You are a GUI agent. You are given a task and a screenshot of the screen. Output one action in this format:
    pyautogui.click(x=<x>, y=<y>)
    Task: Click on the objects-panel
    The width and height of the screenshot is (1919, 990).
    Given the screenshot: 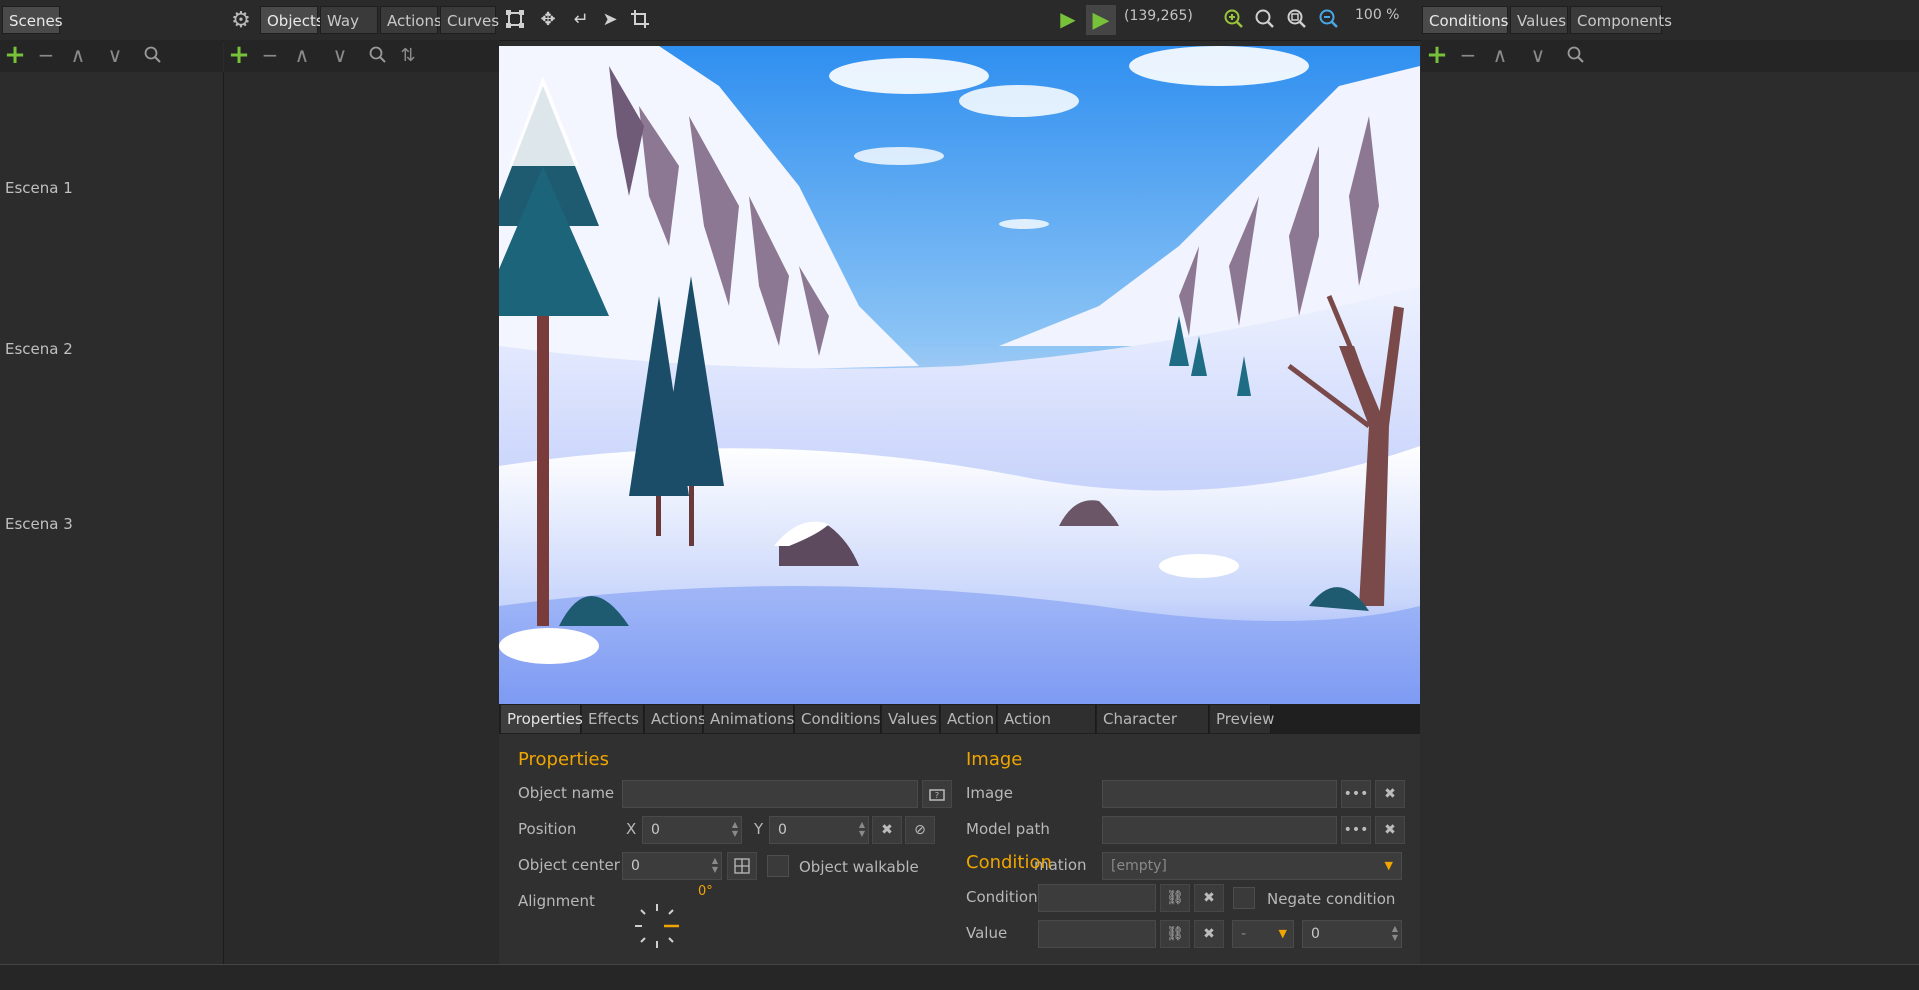 What is the action you would take?
    pyautogui.click(x=361, y=518)
    